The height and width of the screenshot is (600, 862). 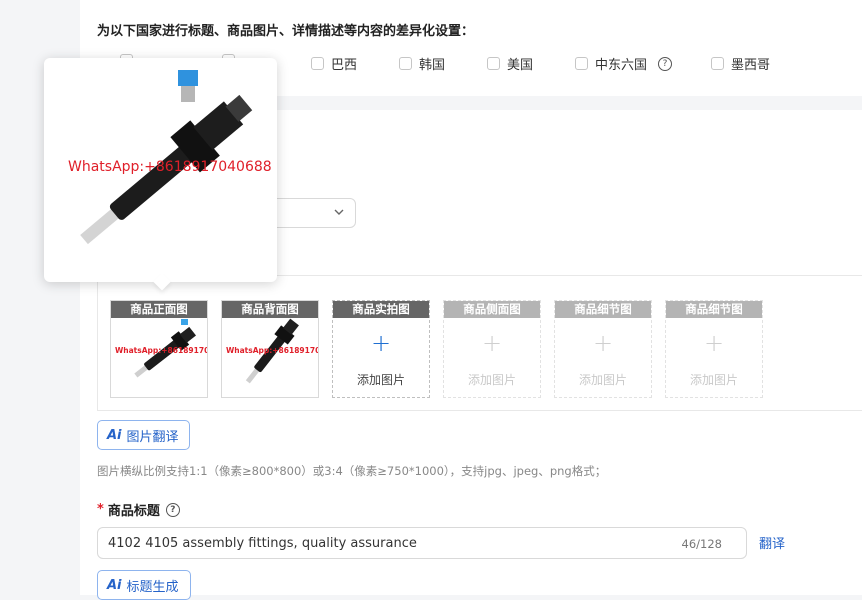 What do you see at coordinates (772, 542) in the screenshot?
I see `translate-link: 翻译` at bounding box center [772, 542].